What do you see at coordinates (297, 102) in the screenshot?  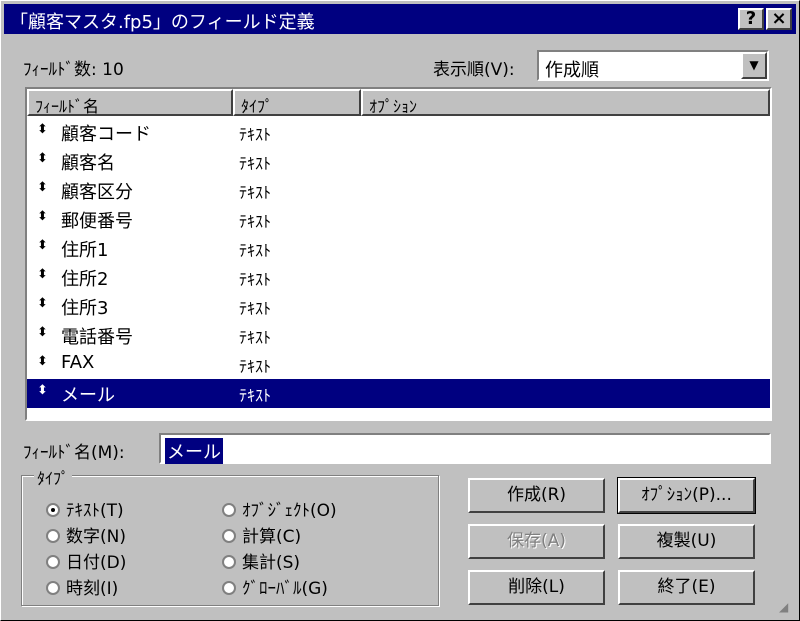 I see `column-header-type: ﾀｲﾌﾟ` at bounding box center [297, 102].